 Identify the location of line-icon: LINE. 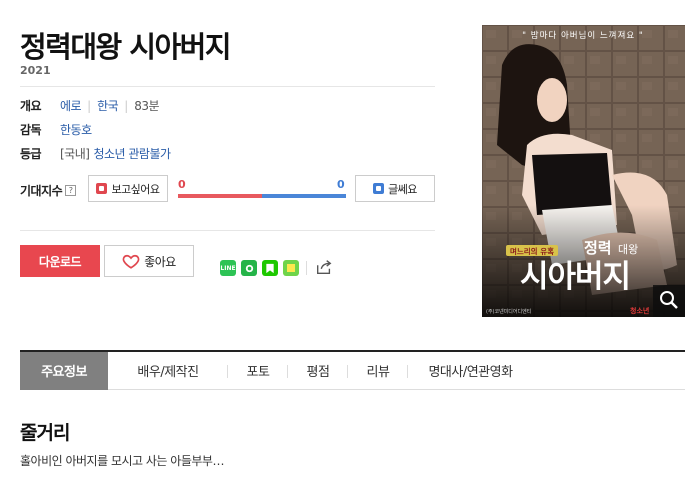
(228, 268).